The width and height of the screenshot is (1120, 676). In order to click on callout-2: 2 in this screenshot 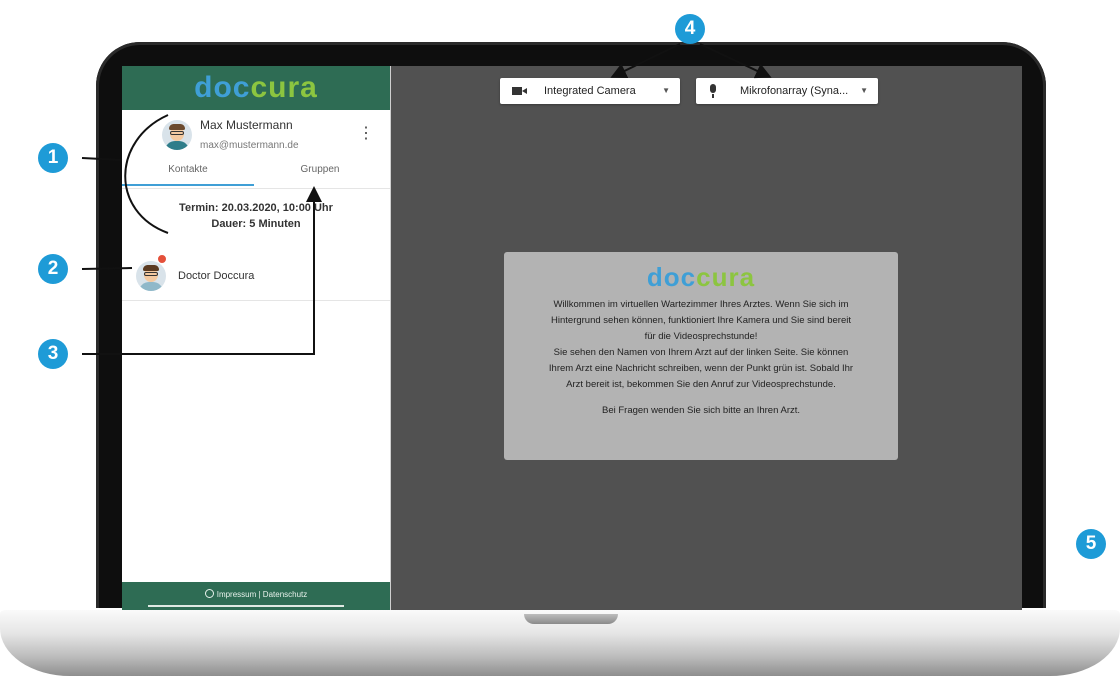, I will do `click(53, 269)`.